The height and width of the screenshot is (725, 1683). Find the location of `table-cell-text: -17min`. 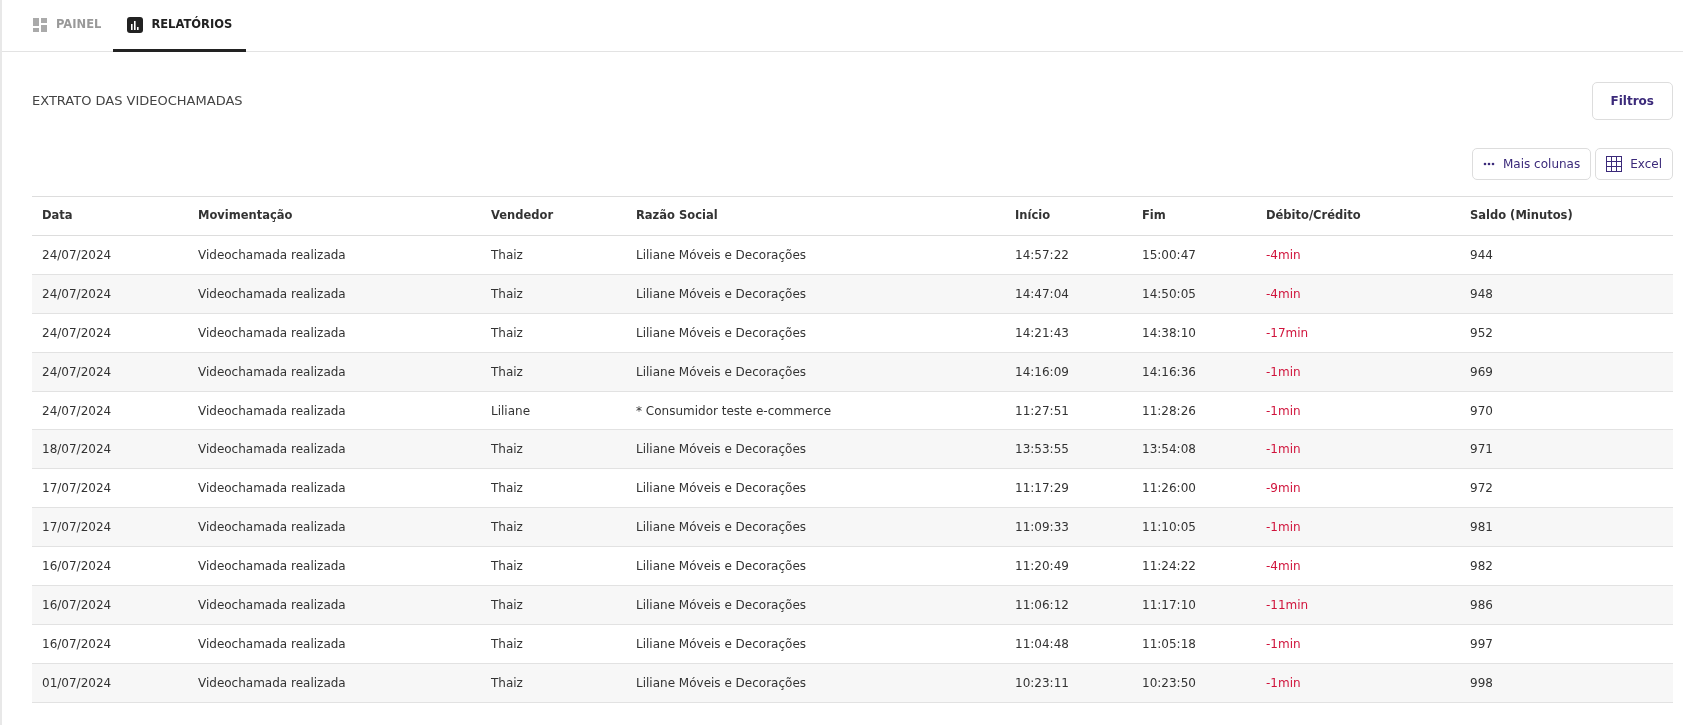

table-cell-text: -17min is located at coordinates (1287, 333).